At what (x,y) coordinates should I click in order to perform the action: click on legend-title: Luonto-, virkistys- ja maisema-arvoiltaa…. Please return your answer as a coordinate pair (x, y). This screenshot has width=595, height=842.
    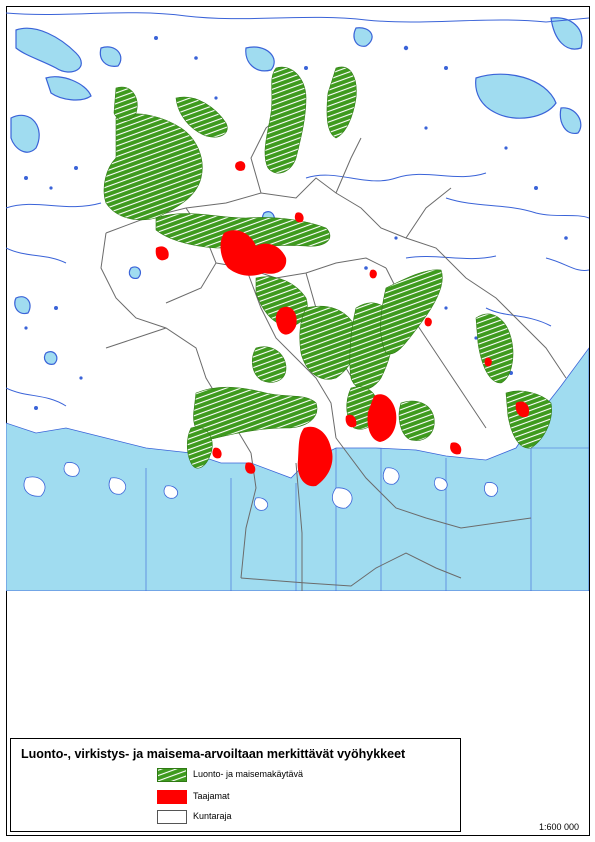
    Looking at the image, I should click on (213, 754).